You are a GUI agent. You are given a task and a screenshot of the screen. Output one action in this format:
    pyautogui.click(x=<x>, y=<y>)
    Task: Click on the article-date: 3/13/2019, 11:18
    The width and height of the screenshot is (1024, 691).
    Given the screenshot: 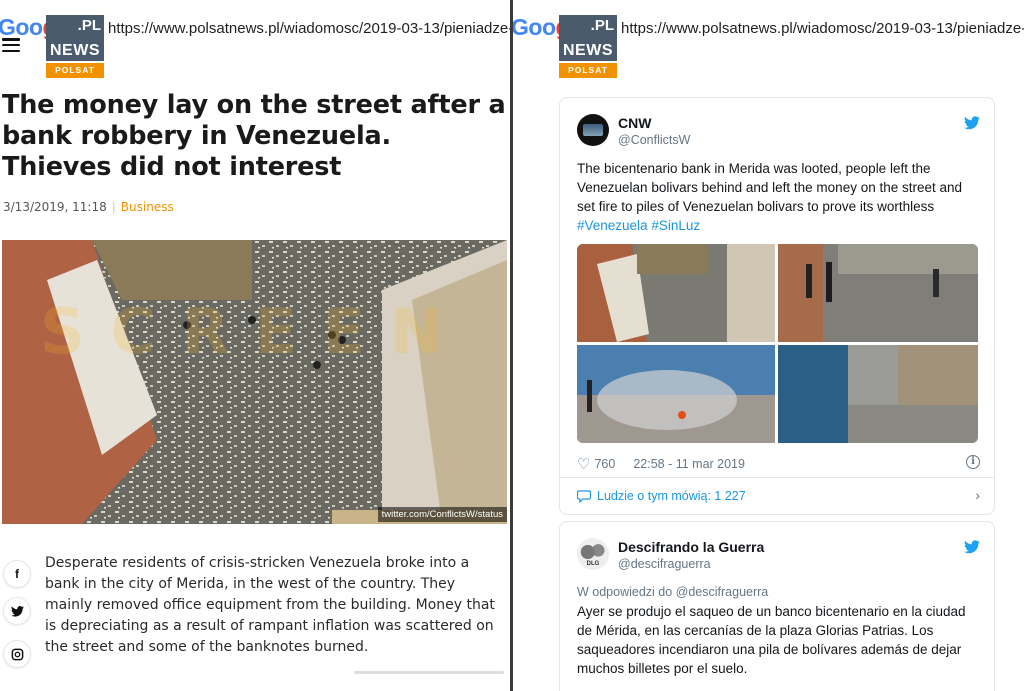 What is the action you would take?
    pyautogui.click(x=55, y=207)
    